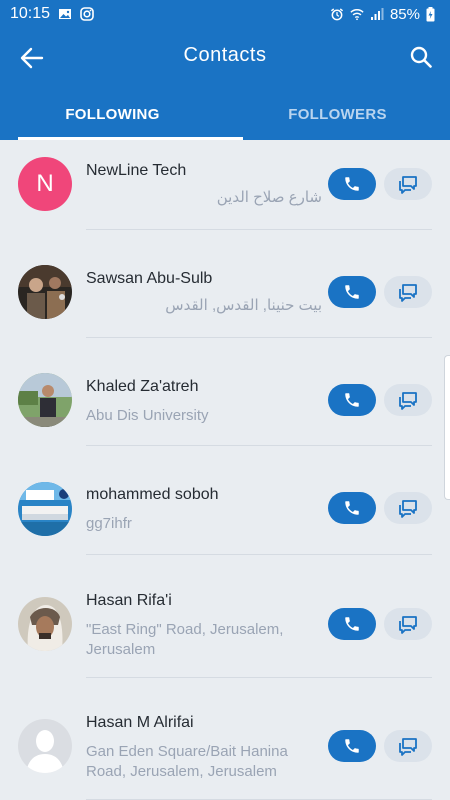 The height and width of the screenshot is (800, 450). I want to click on signal-icon, so click(377, 14).